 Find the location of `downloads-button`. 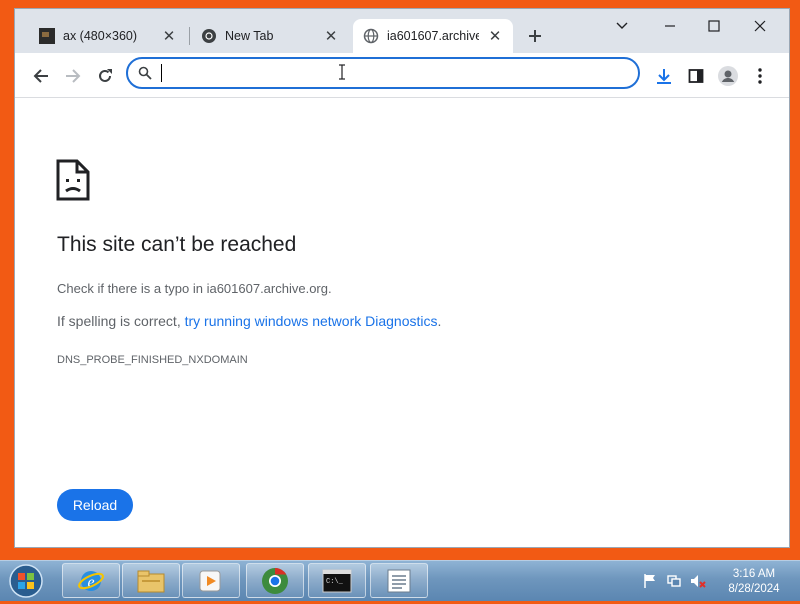

downloads-button is located at coordinates (664, 76).